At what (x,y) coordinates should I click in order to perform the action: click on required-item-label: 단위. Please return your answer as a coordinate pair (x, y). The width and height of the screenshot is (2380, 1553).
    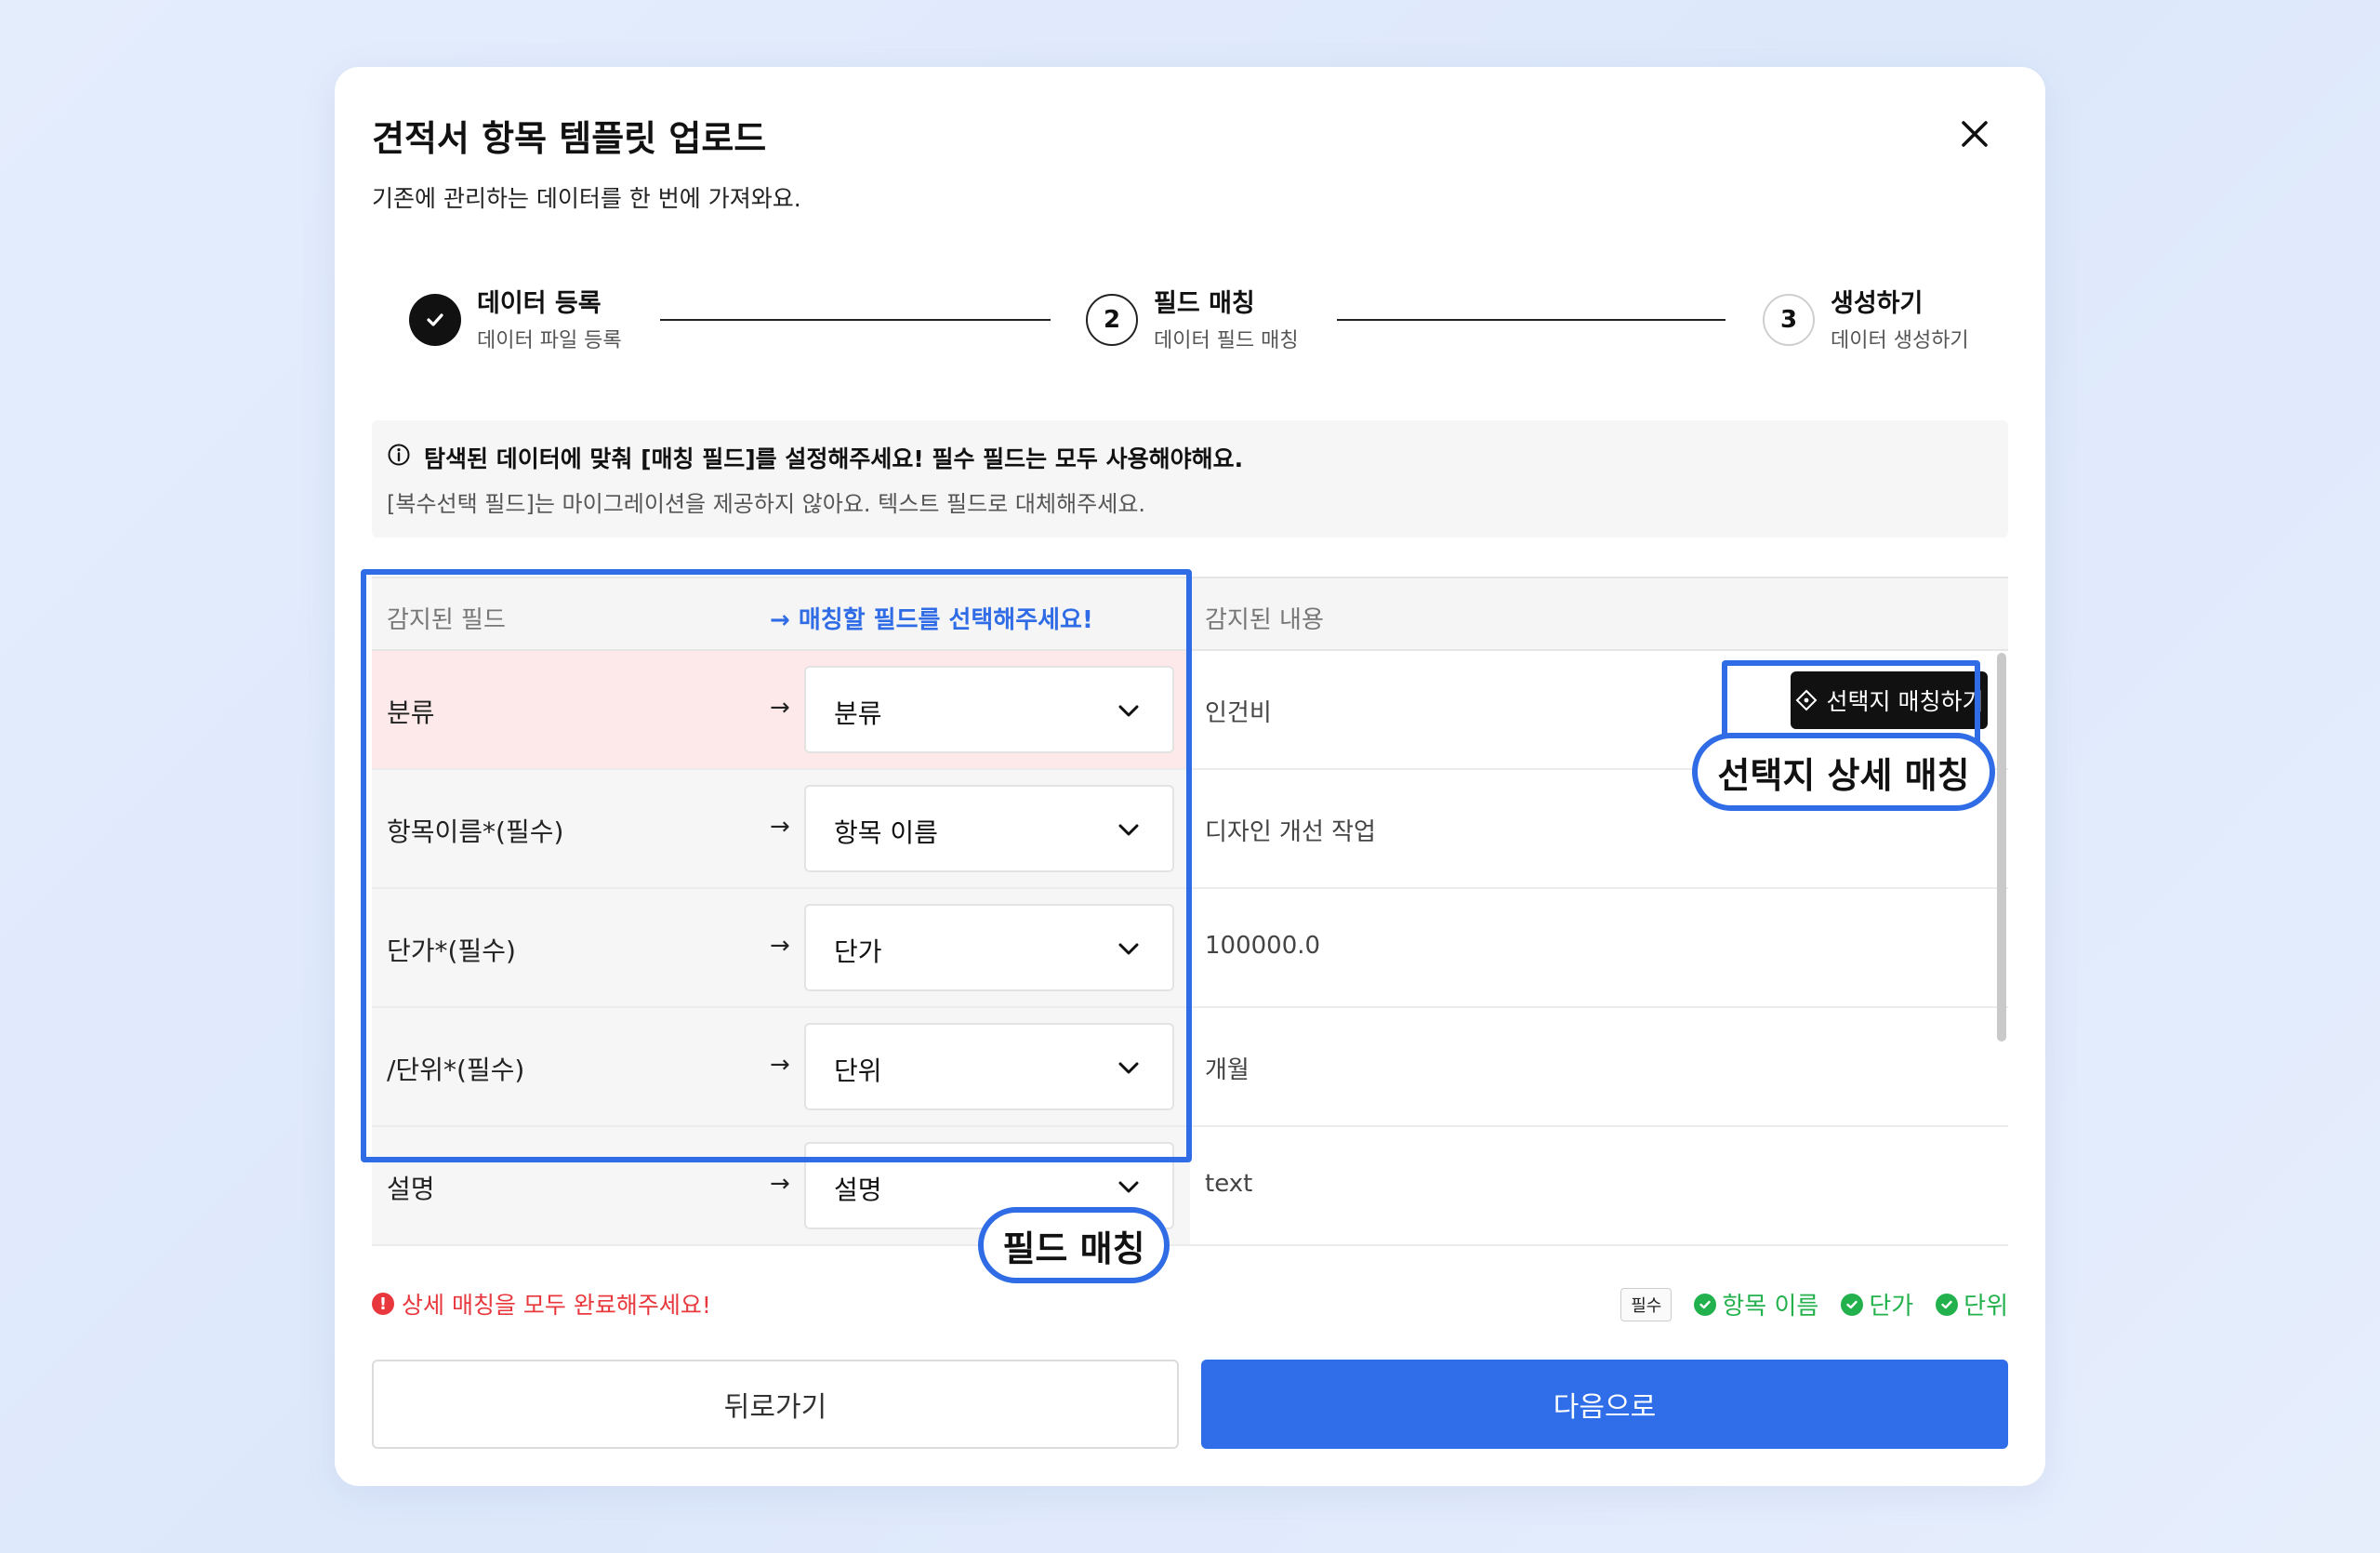
    Looking at the image, I should click on (1986, 1307).